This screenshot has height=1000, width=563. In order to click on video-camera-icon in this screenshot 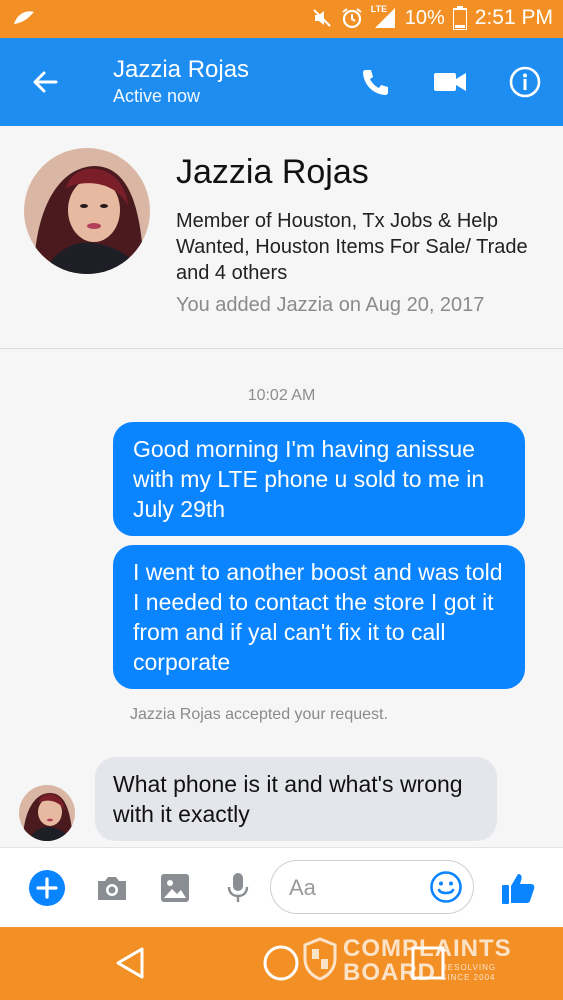, I will do `click(450, 82)`.